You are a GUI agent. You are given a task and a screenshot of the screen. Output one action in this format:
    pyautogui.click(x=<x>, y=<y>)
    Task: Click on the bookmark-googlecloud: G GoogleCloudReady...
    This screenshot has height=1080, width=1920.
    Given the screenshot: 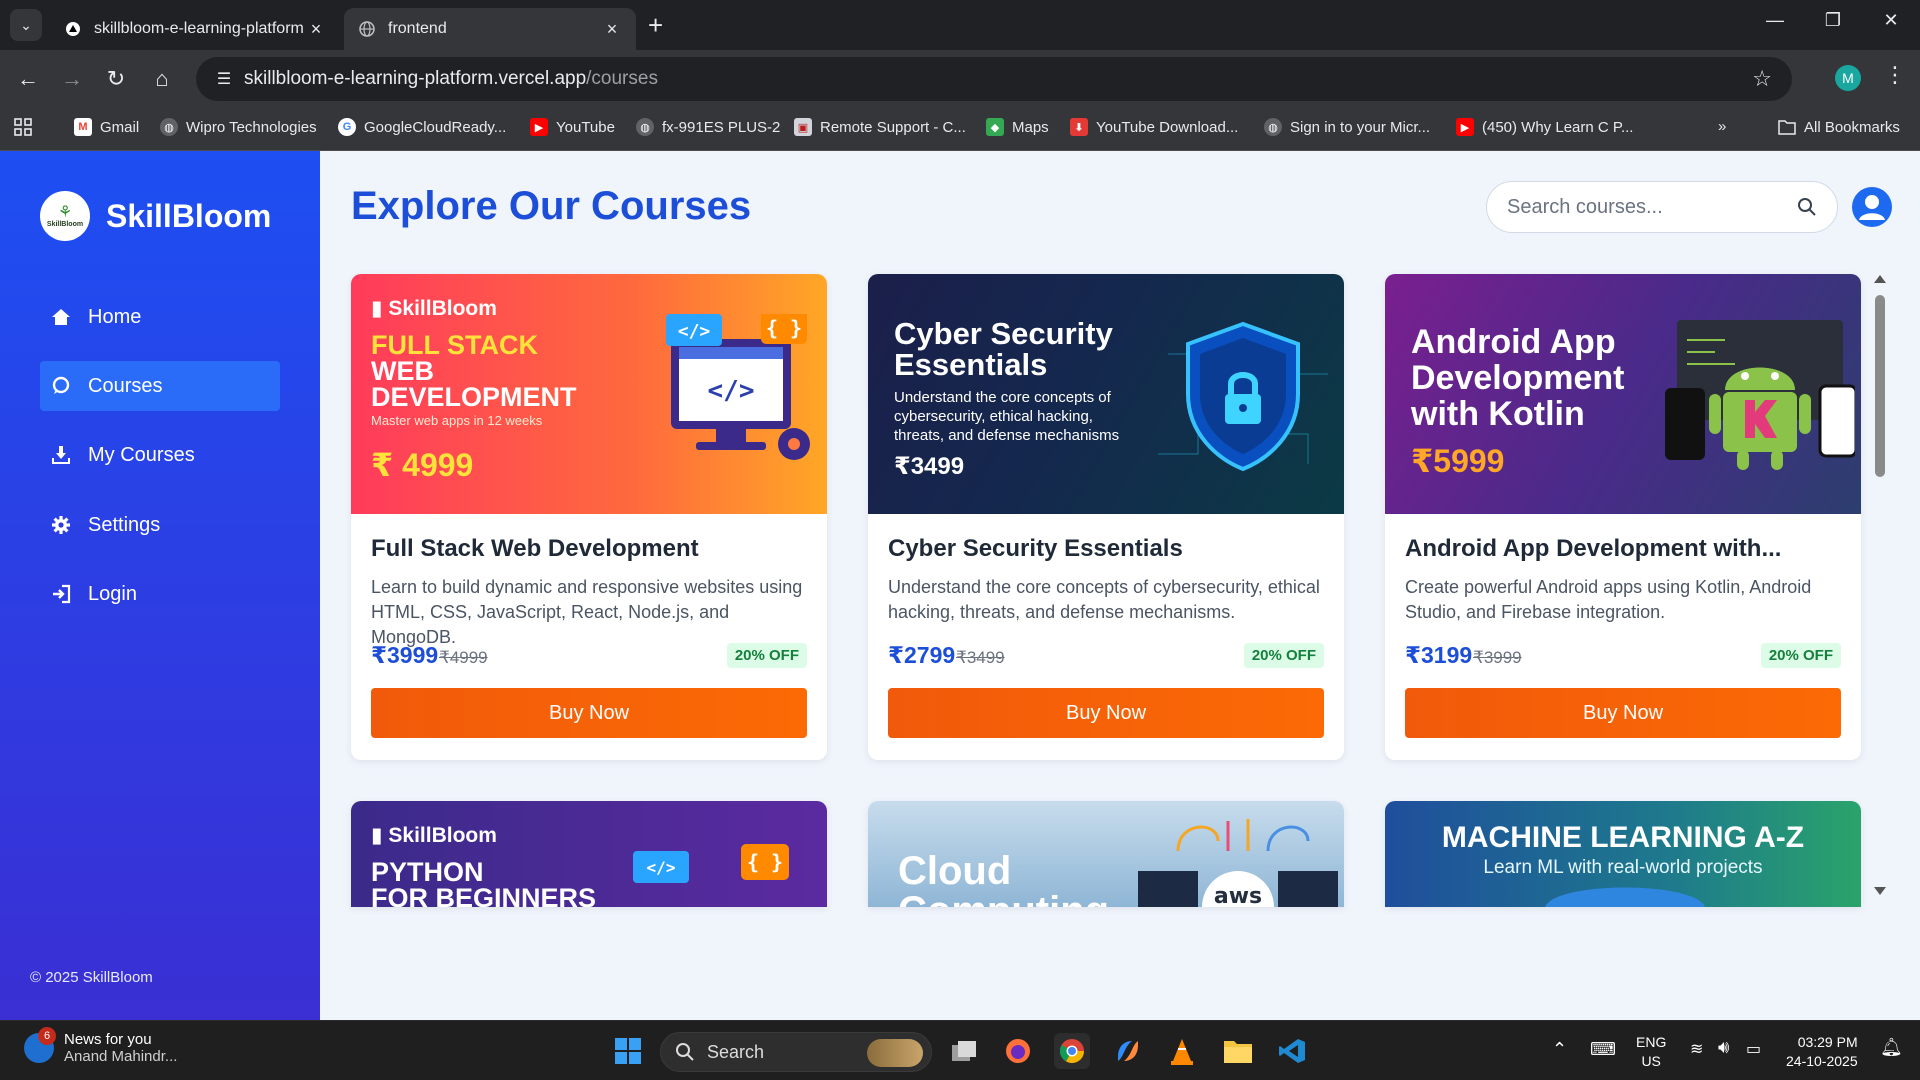 What is the action you would take?
    pyautogui.click(x=422, y=127)
    